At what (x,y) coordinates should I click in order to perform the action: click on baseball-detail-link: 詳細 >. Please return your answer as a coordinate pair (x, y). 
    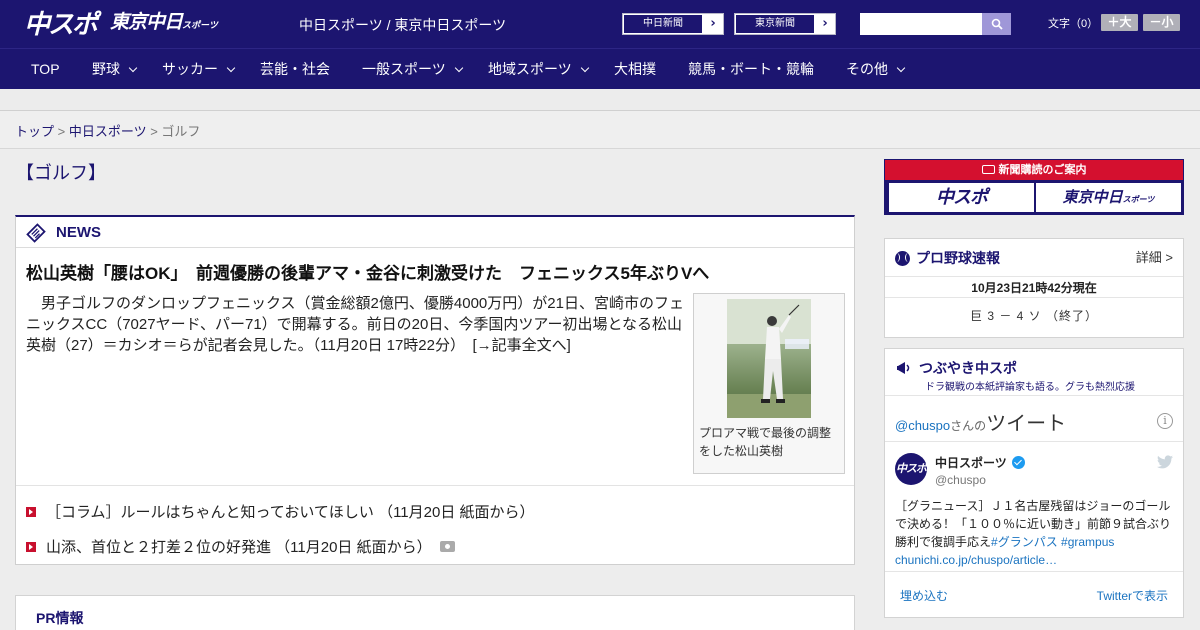
    Looking at the image, I should click on (1154, 256).